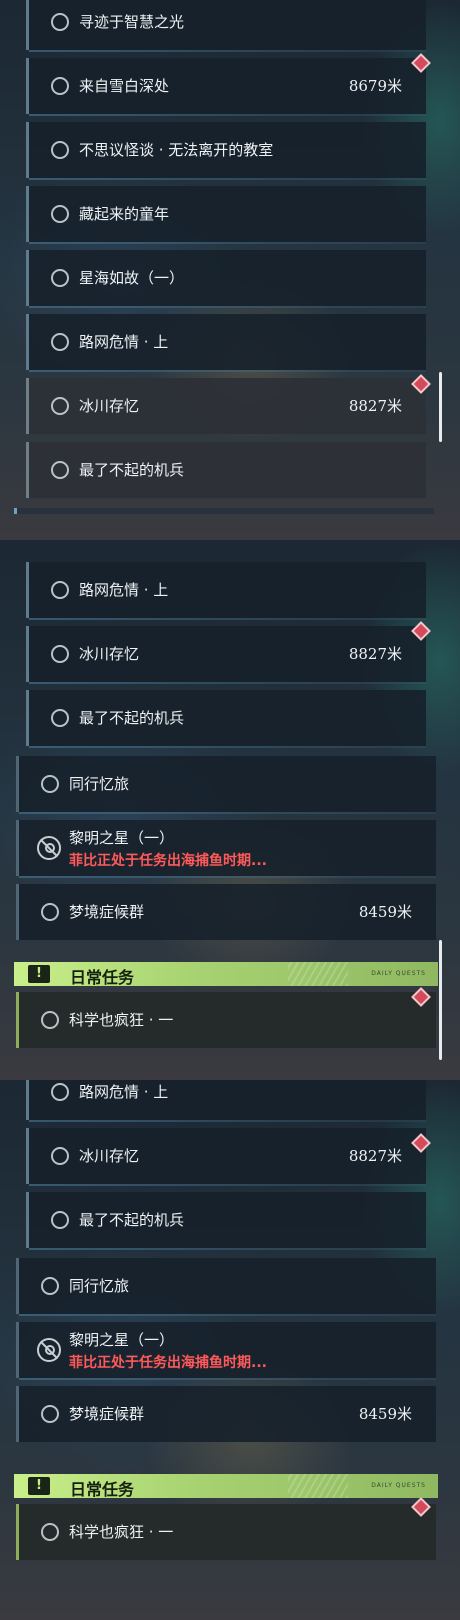 The height and width of the screenshot is (1620, 460). I want to click on quest-row: 来自雪白深处 8679米, so click(226, 87).